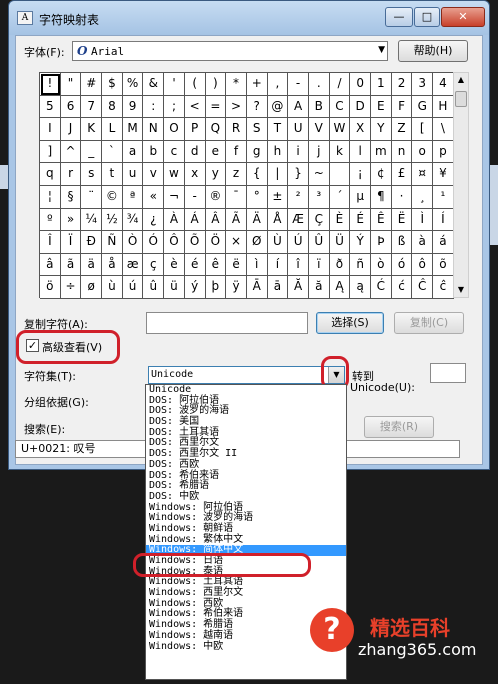 Image resolution: width=498 pixels, height=684 pixels. Describe the element at coordinates (216, 242) in the screenshot. I see `character-cell: Ö` at that location.